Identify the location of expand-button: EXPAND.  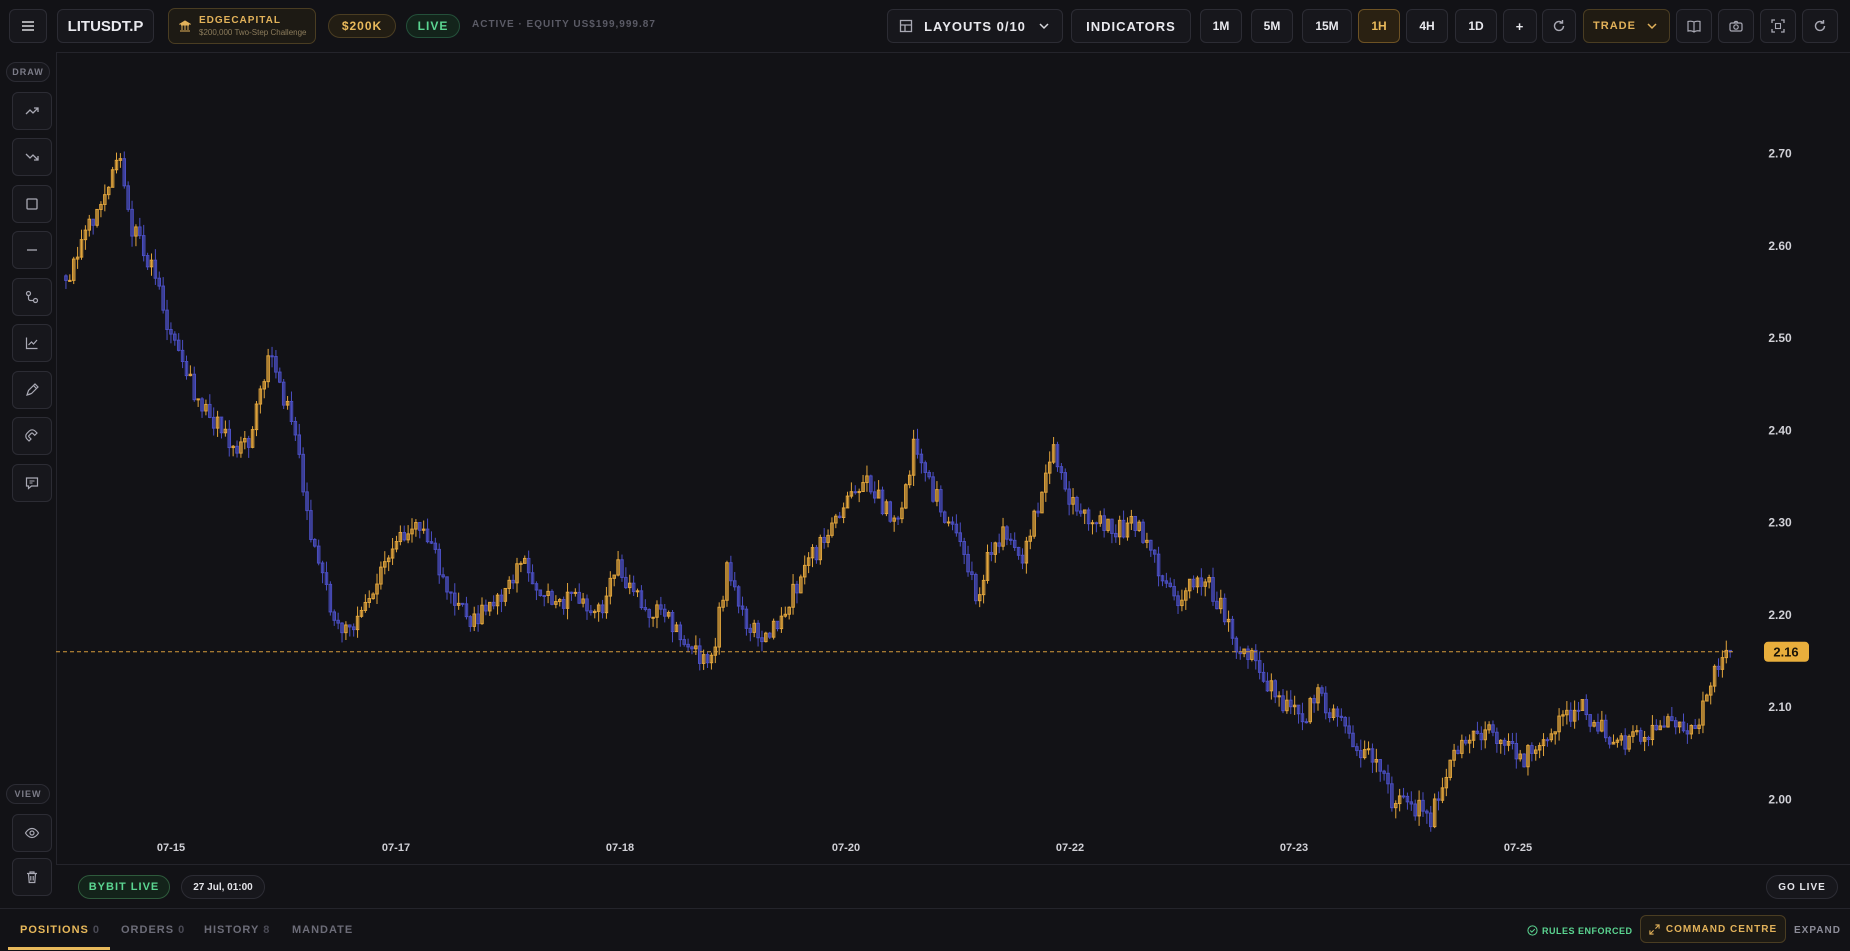
(1817, 930).